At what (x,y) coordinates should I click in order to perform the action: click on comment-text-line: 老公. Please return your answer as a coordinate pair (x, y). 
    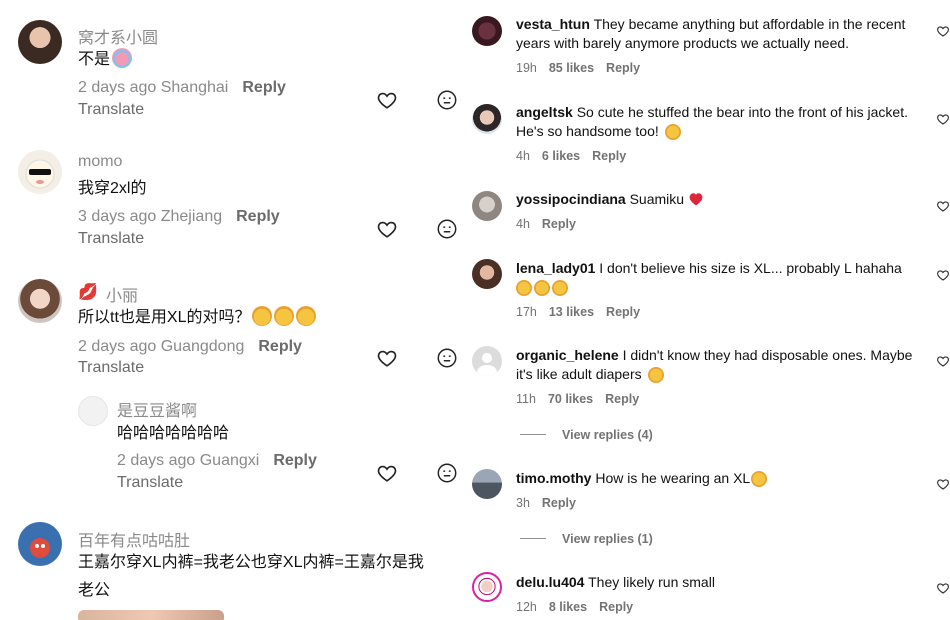
    Looking at the image, I should click on (94, 590).